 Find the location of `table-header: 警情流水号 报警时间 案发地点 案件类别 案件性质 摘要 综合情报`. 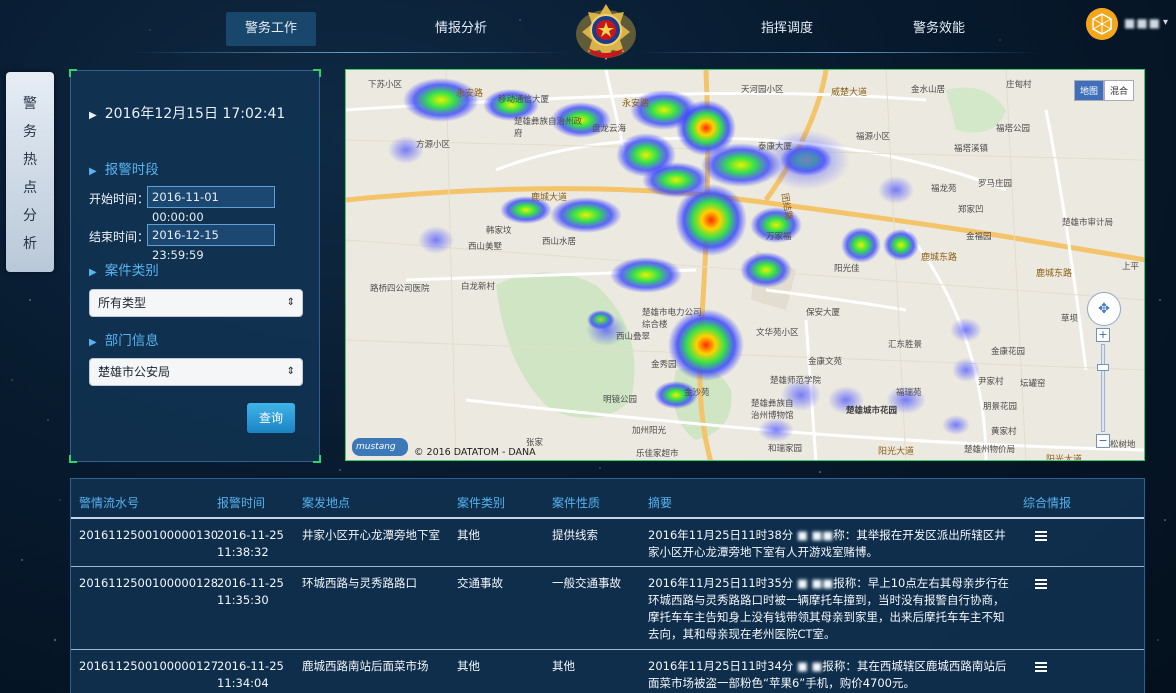

table-header: 警情流水号 报警时间 案发地点 案件类别 案件性质 摘要 综合情报 is located at coordinates (607, 498).